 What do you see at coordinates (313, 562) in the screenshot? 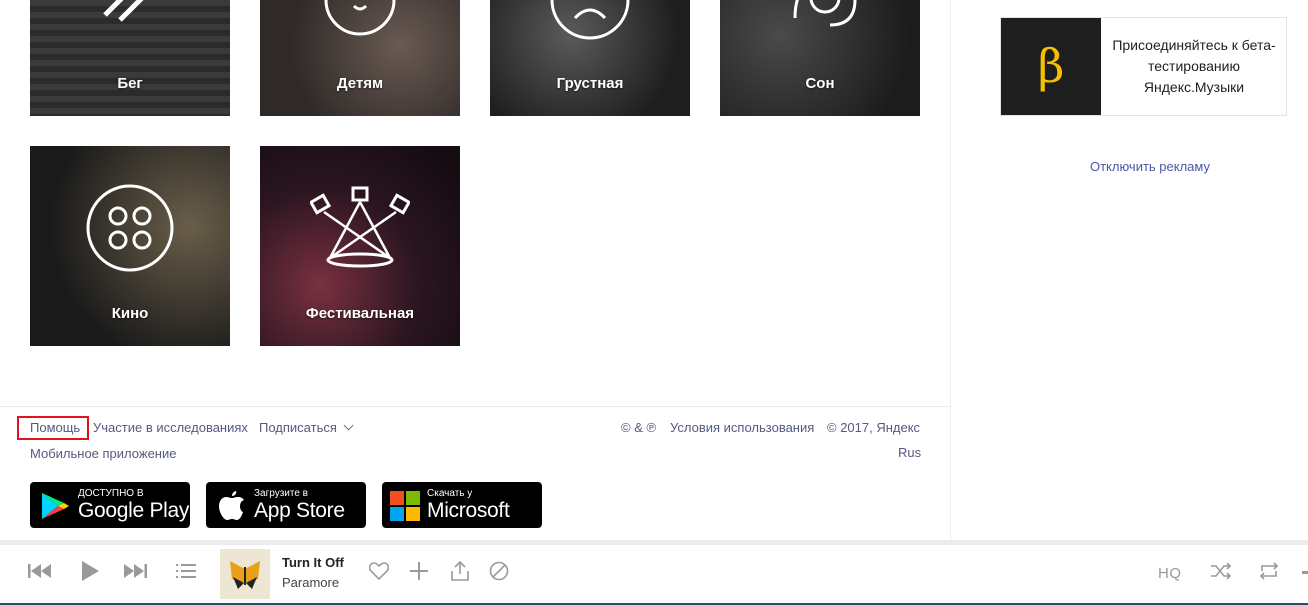
I see `track-title: Turn It Off` at bounding box center [313, 562].